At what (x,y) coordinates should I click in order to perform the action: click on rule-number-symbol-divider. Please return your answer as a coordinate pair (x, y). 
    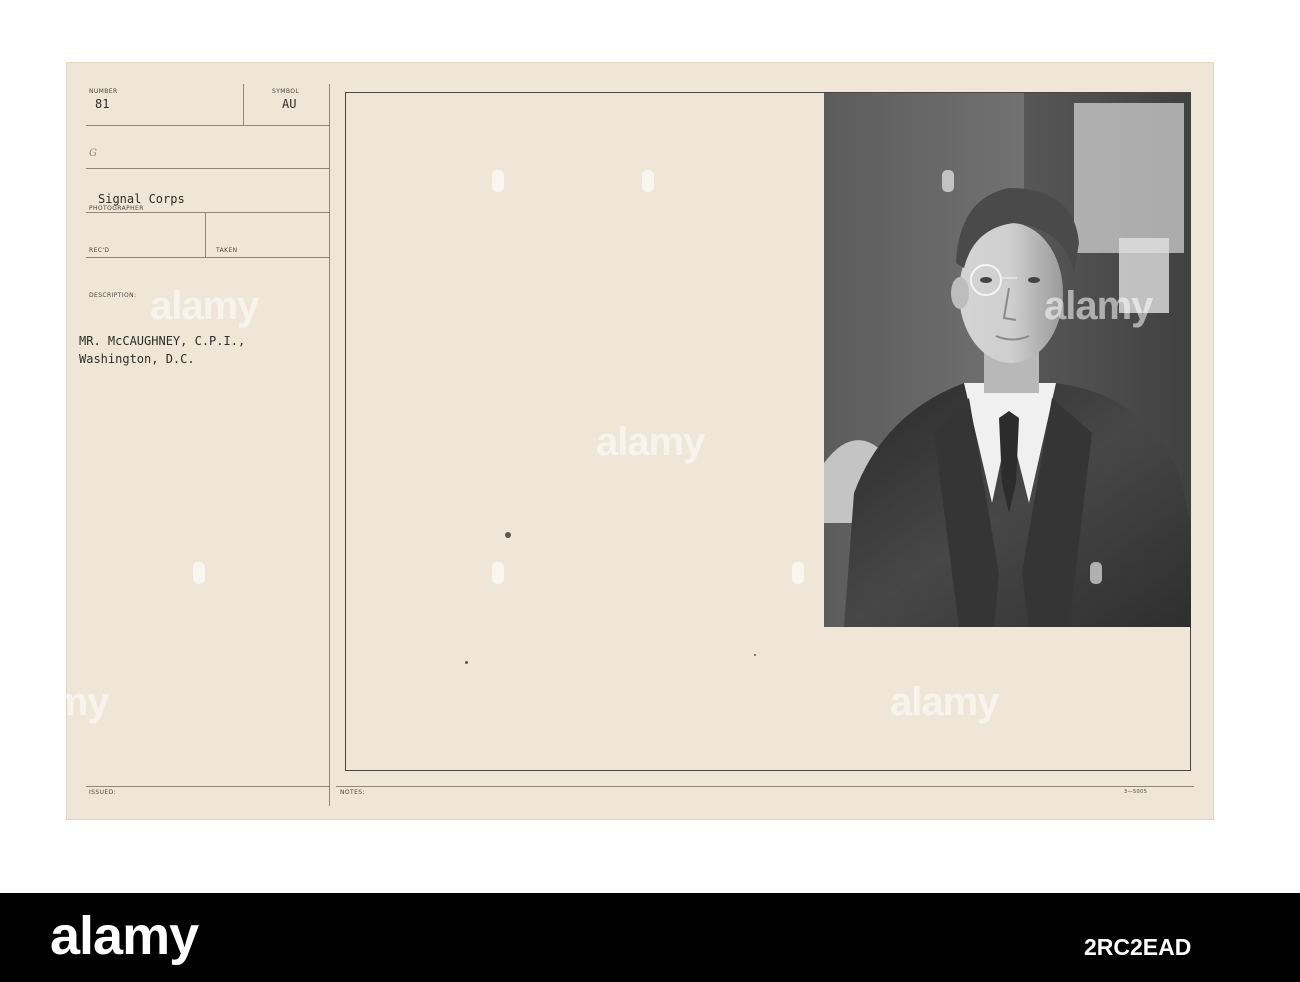
    Looking at the image, I should click on (243, 104).